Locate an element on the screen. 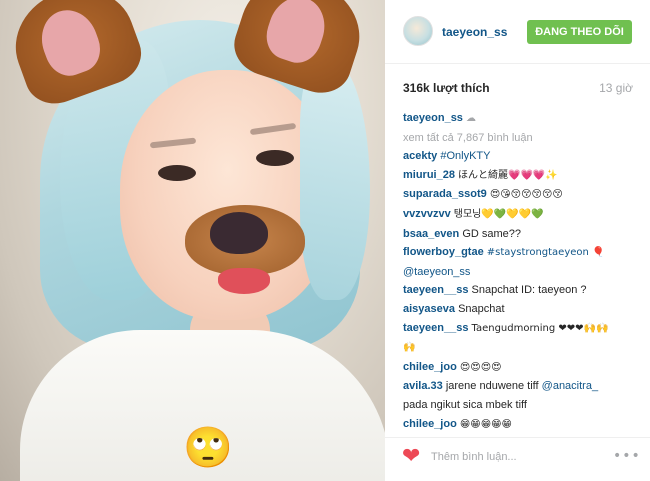 The width and height of the screenshot is (650, 481). list-item: taeyeen__ss Taengudmorning ❤❤❤🙌🙌 is located at coordinates (523, 329).